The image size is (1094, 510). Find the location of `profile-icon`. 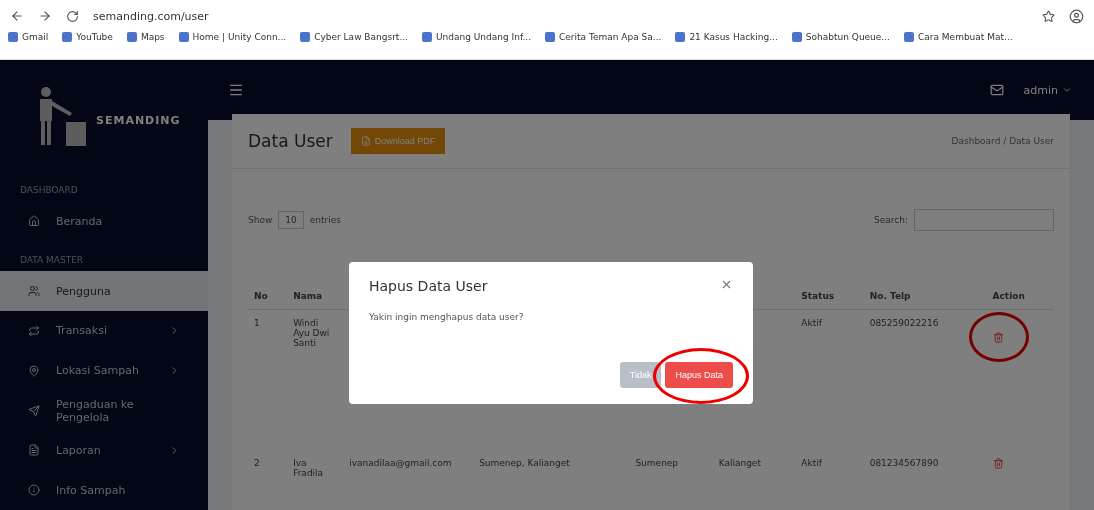

profile-icon is located at coordinates (1076, 16).